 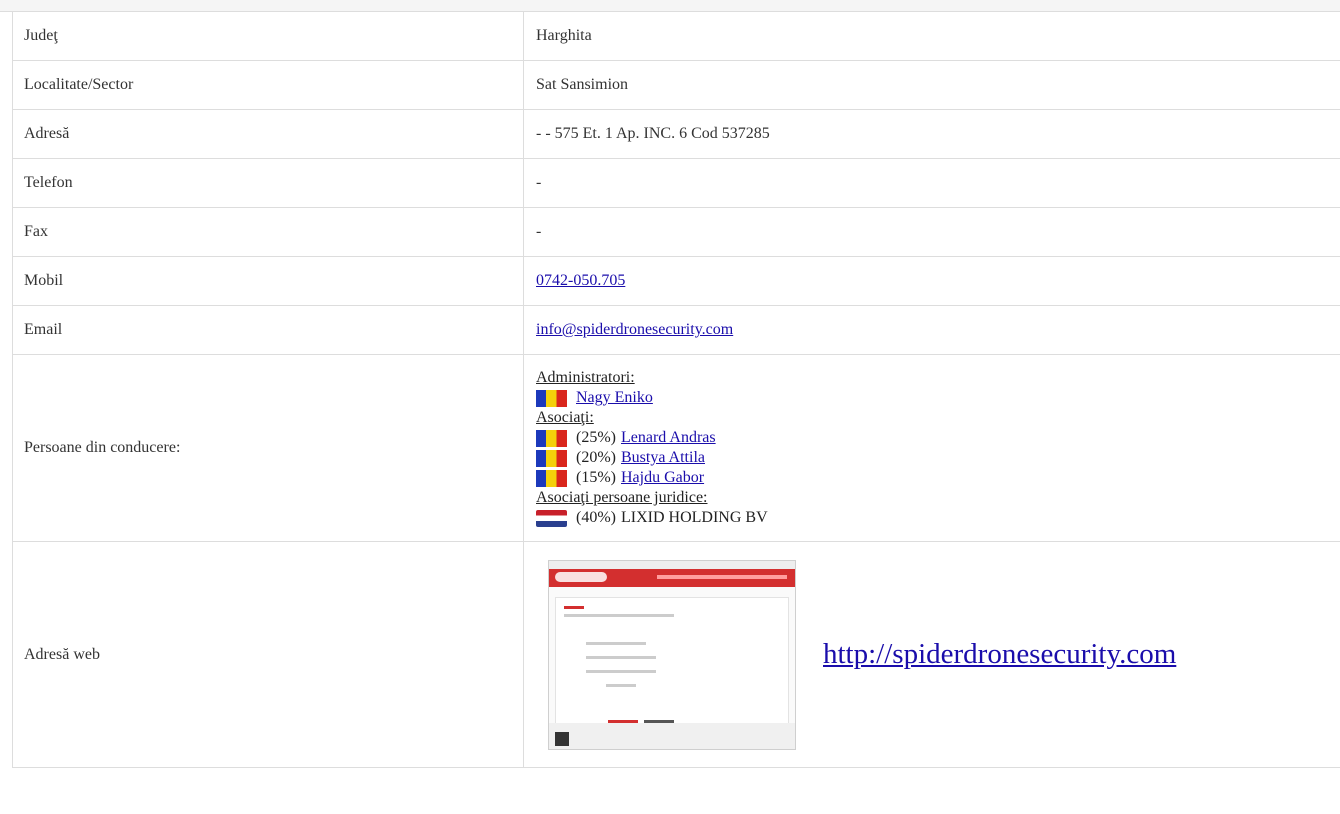 I want to click on row-value: 0742-050.705, so click(x=931, y=281).